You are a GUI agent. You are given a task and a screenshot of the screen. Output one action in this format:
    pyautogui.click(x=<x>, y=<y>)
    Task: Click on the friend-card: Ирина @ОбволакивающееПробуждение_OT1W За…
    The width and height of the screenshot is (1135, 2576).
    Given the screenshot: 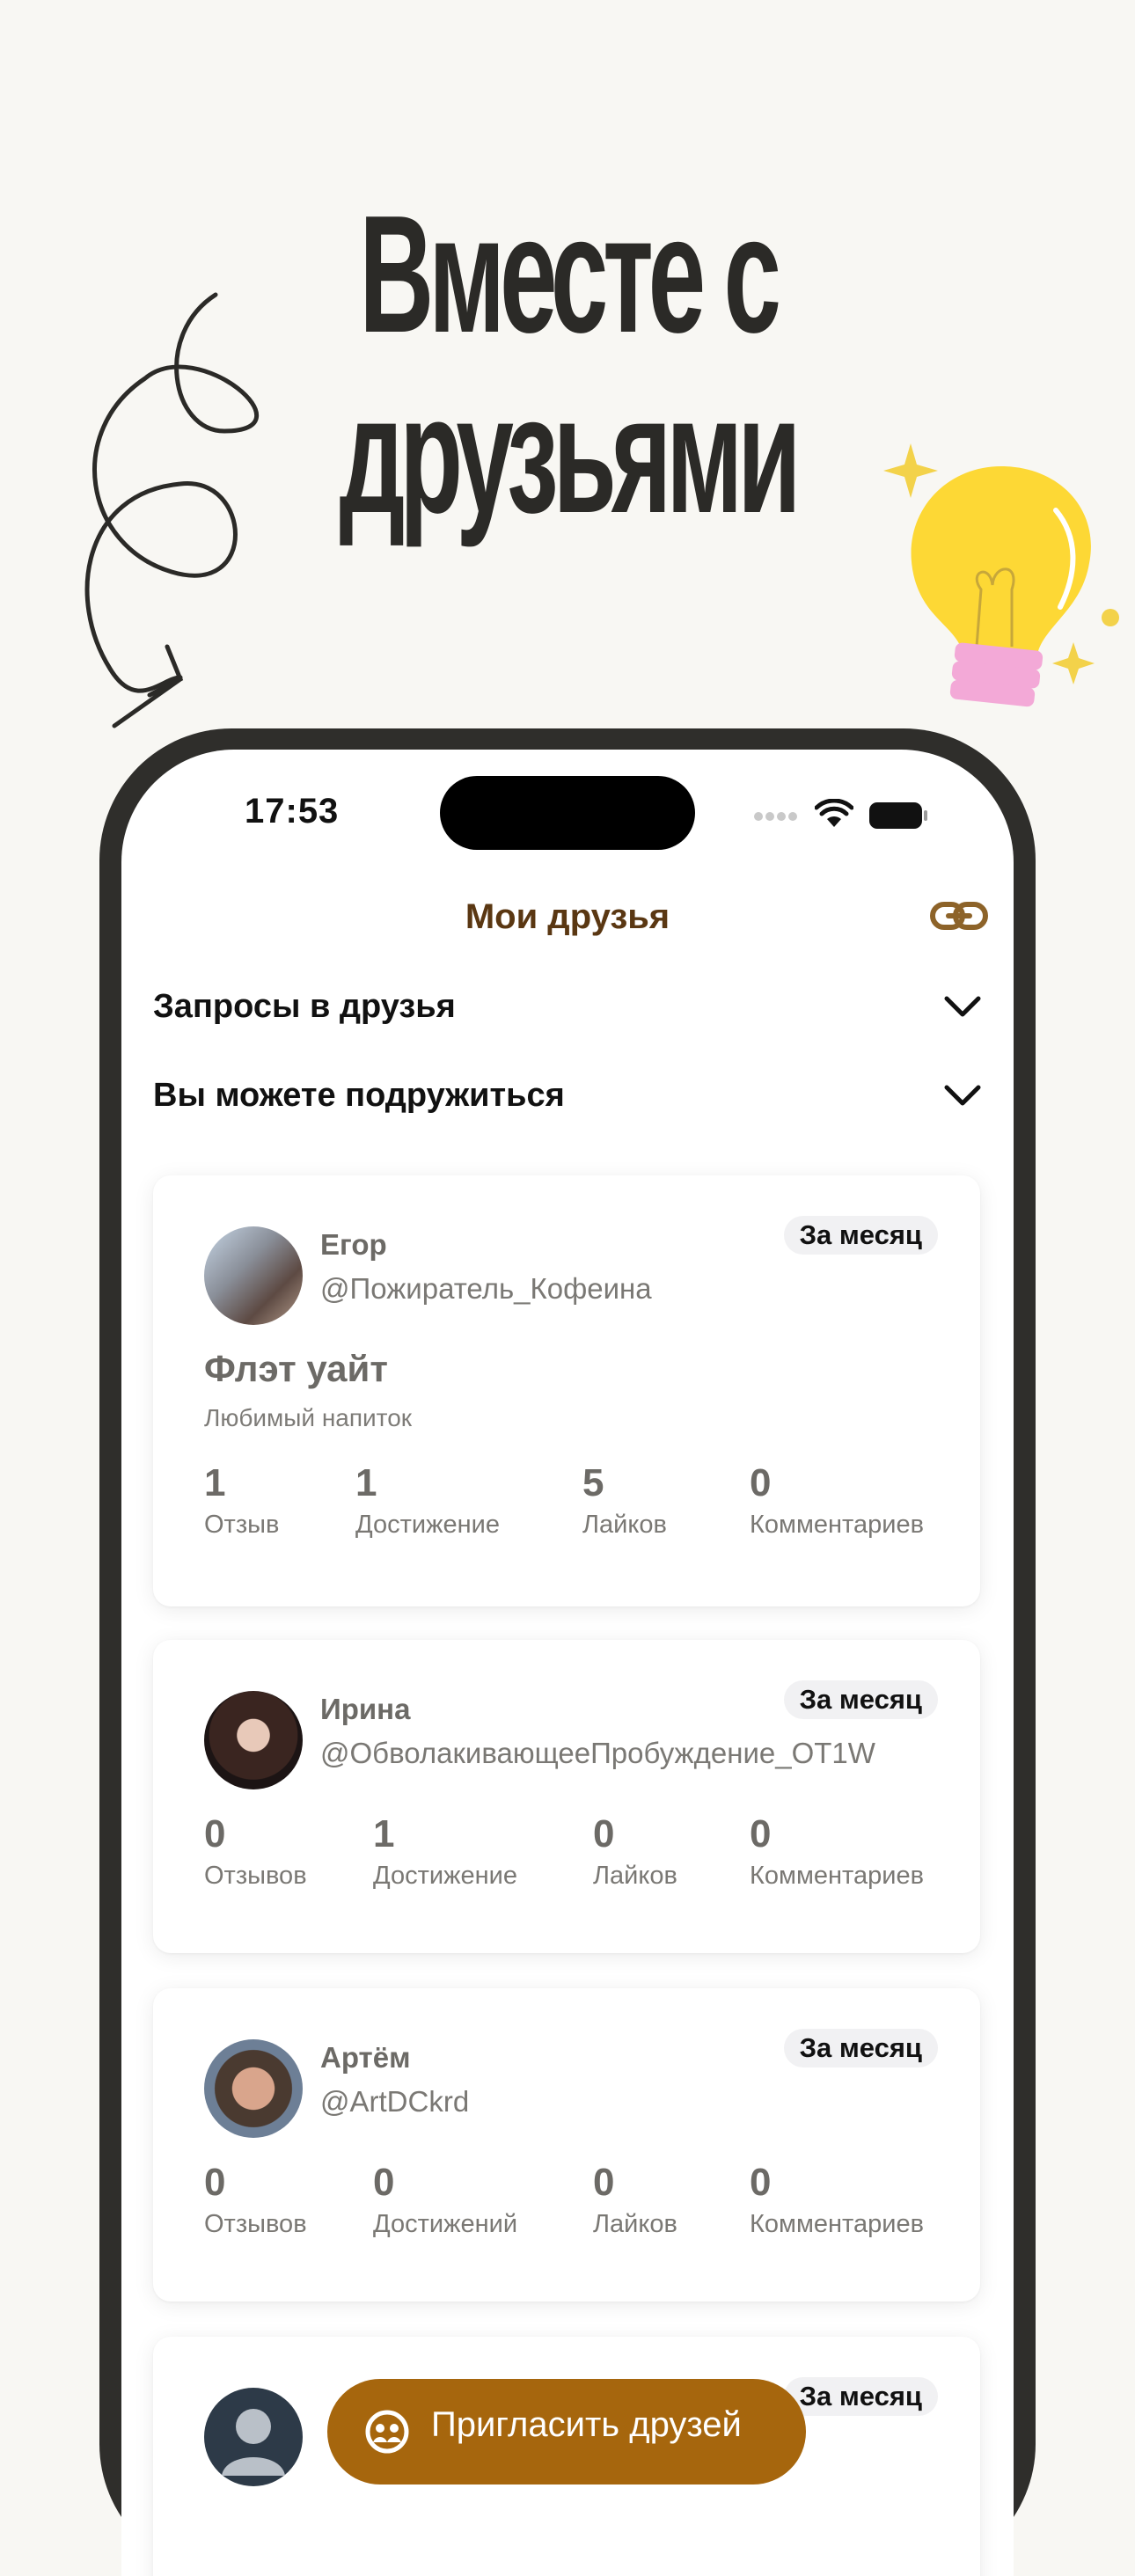 What is the action you would take?
    pyautogui.click(x=566, y=1796)
    